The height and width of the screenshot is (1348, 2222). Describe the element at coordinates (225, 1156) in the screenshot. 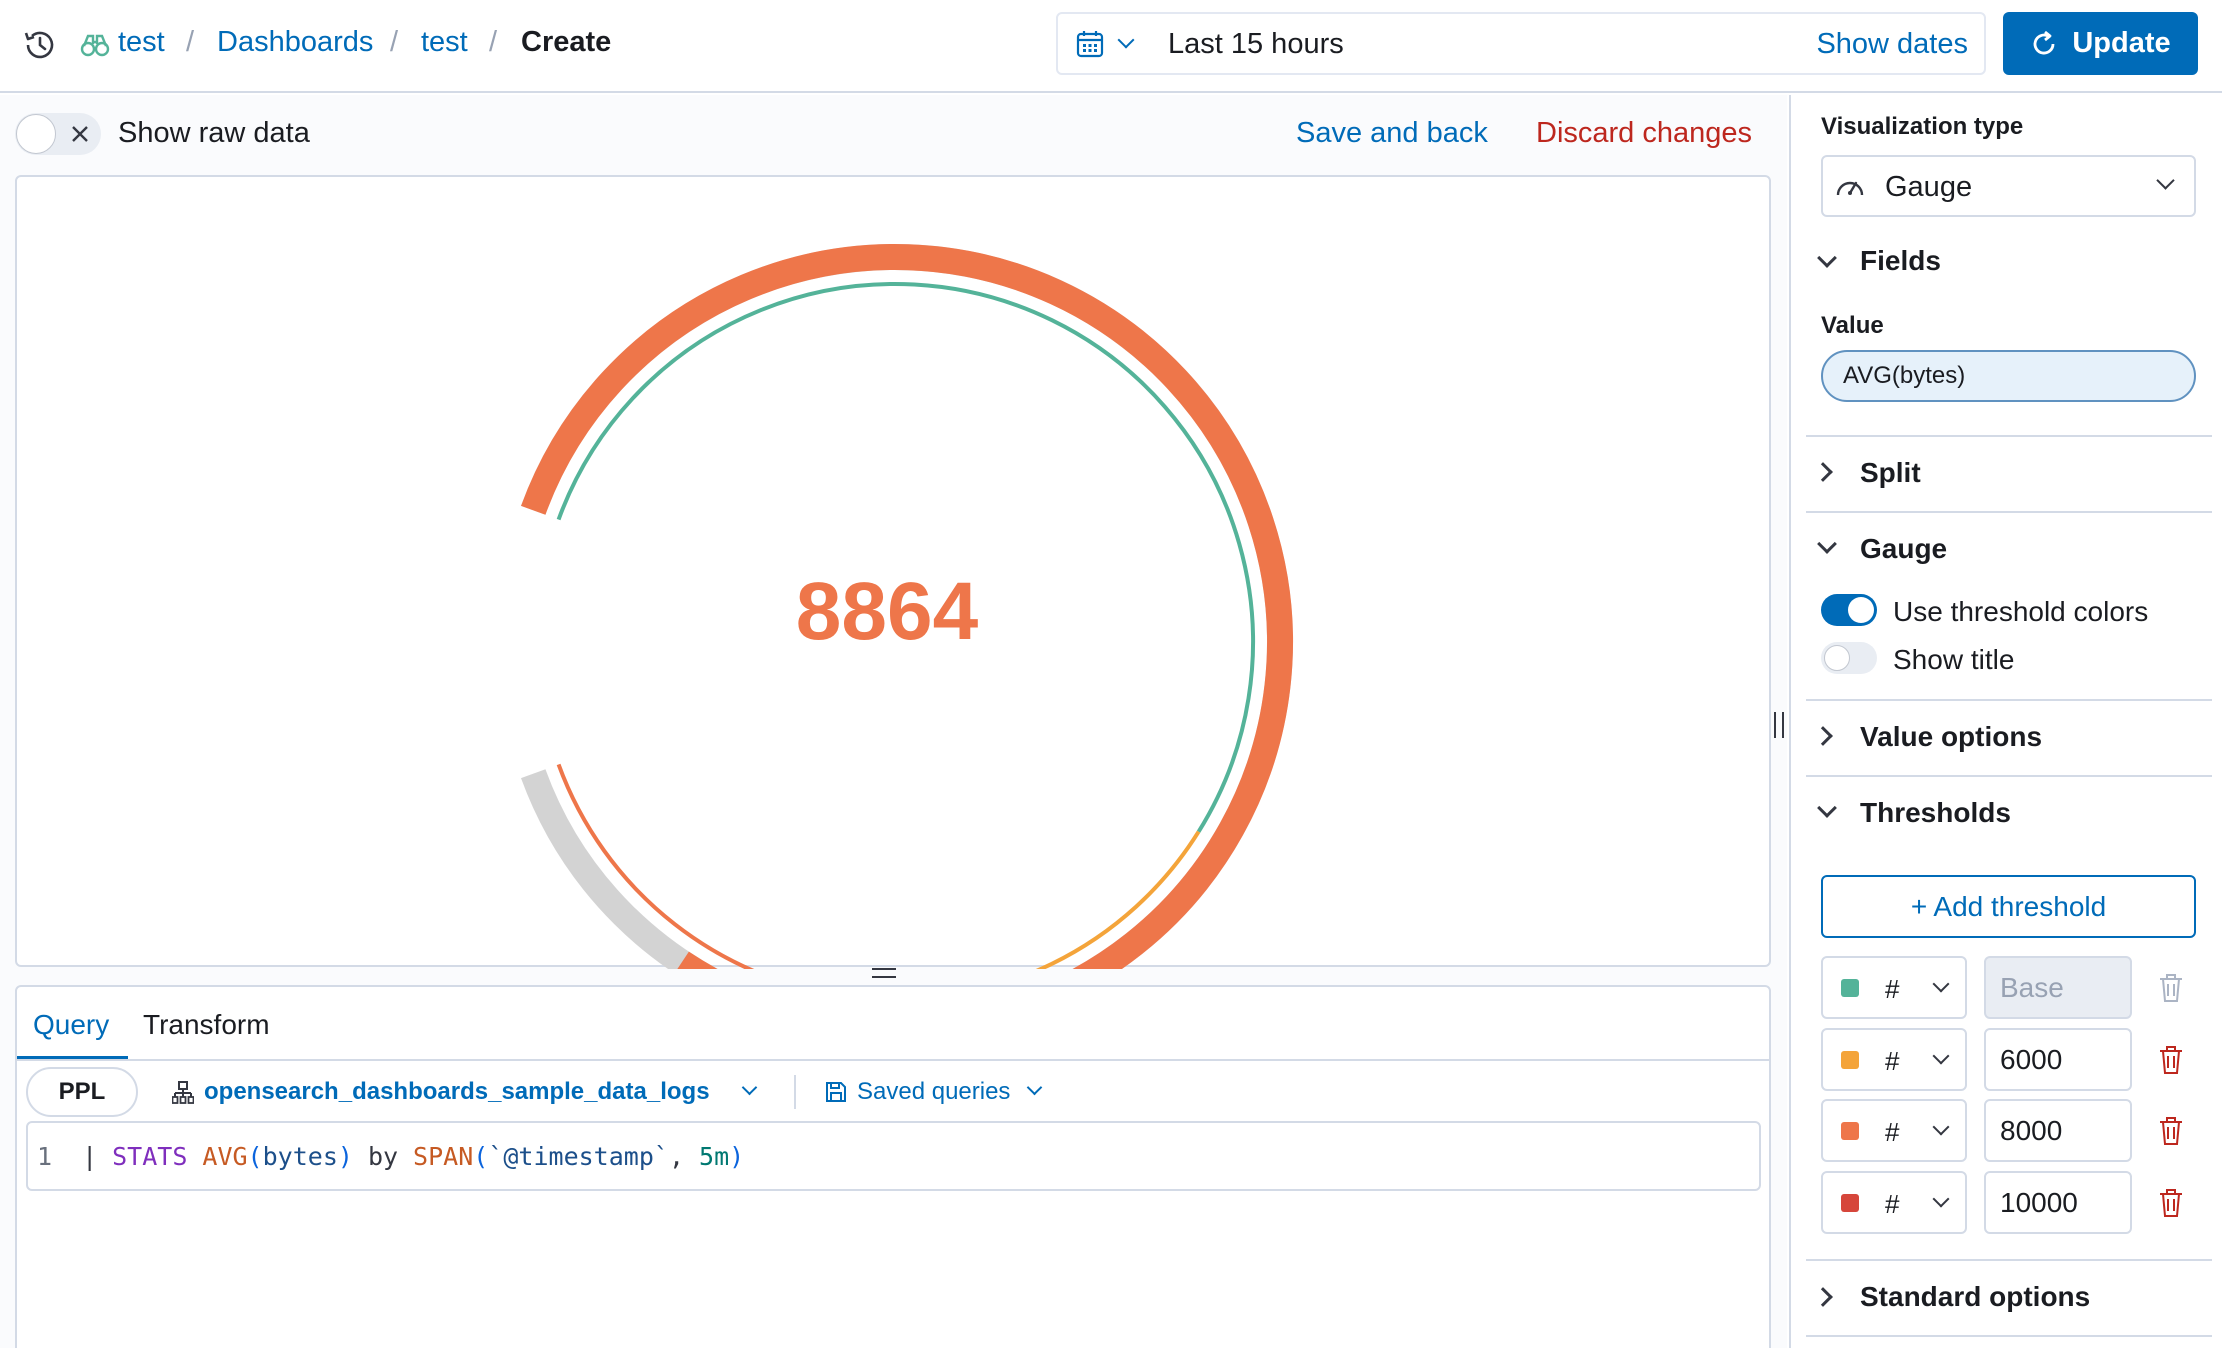

I see `code-function: AVG` at that location.